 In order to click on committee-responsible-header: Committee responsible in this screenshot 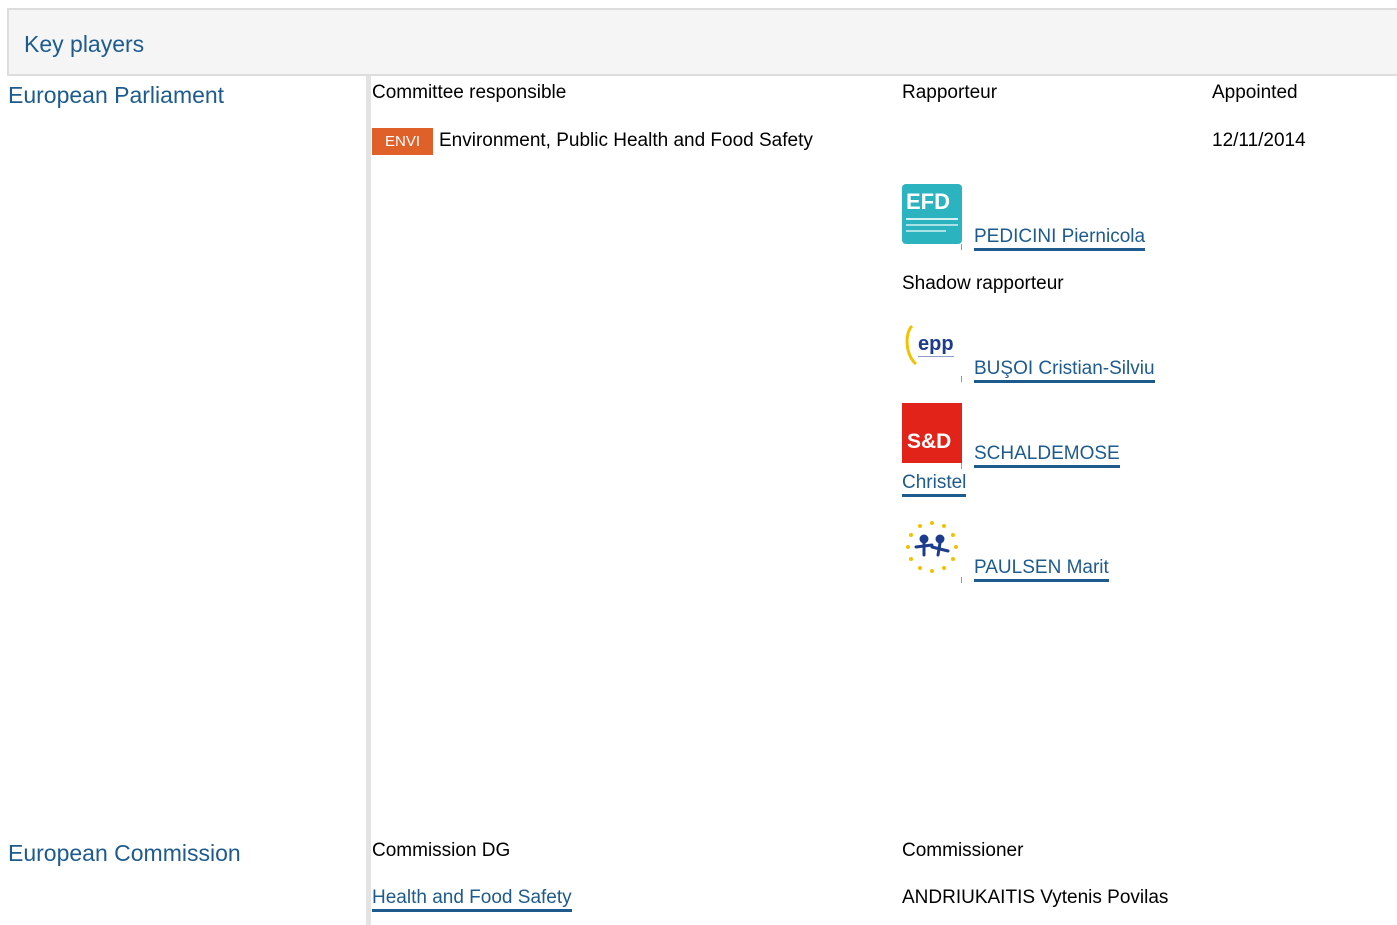, I will do `click(469, 92)`.